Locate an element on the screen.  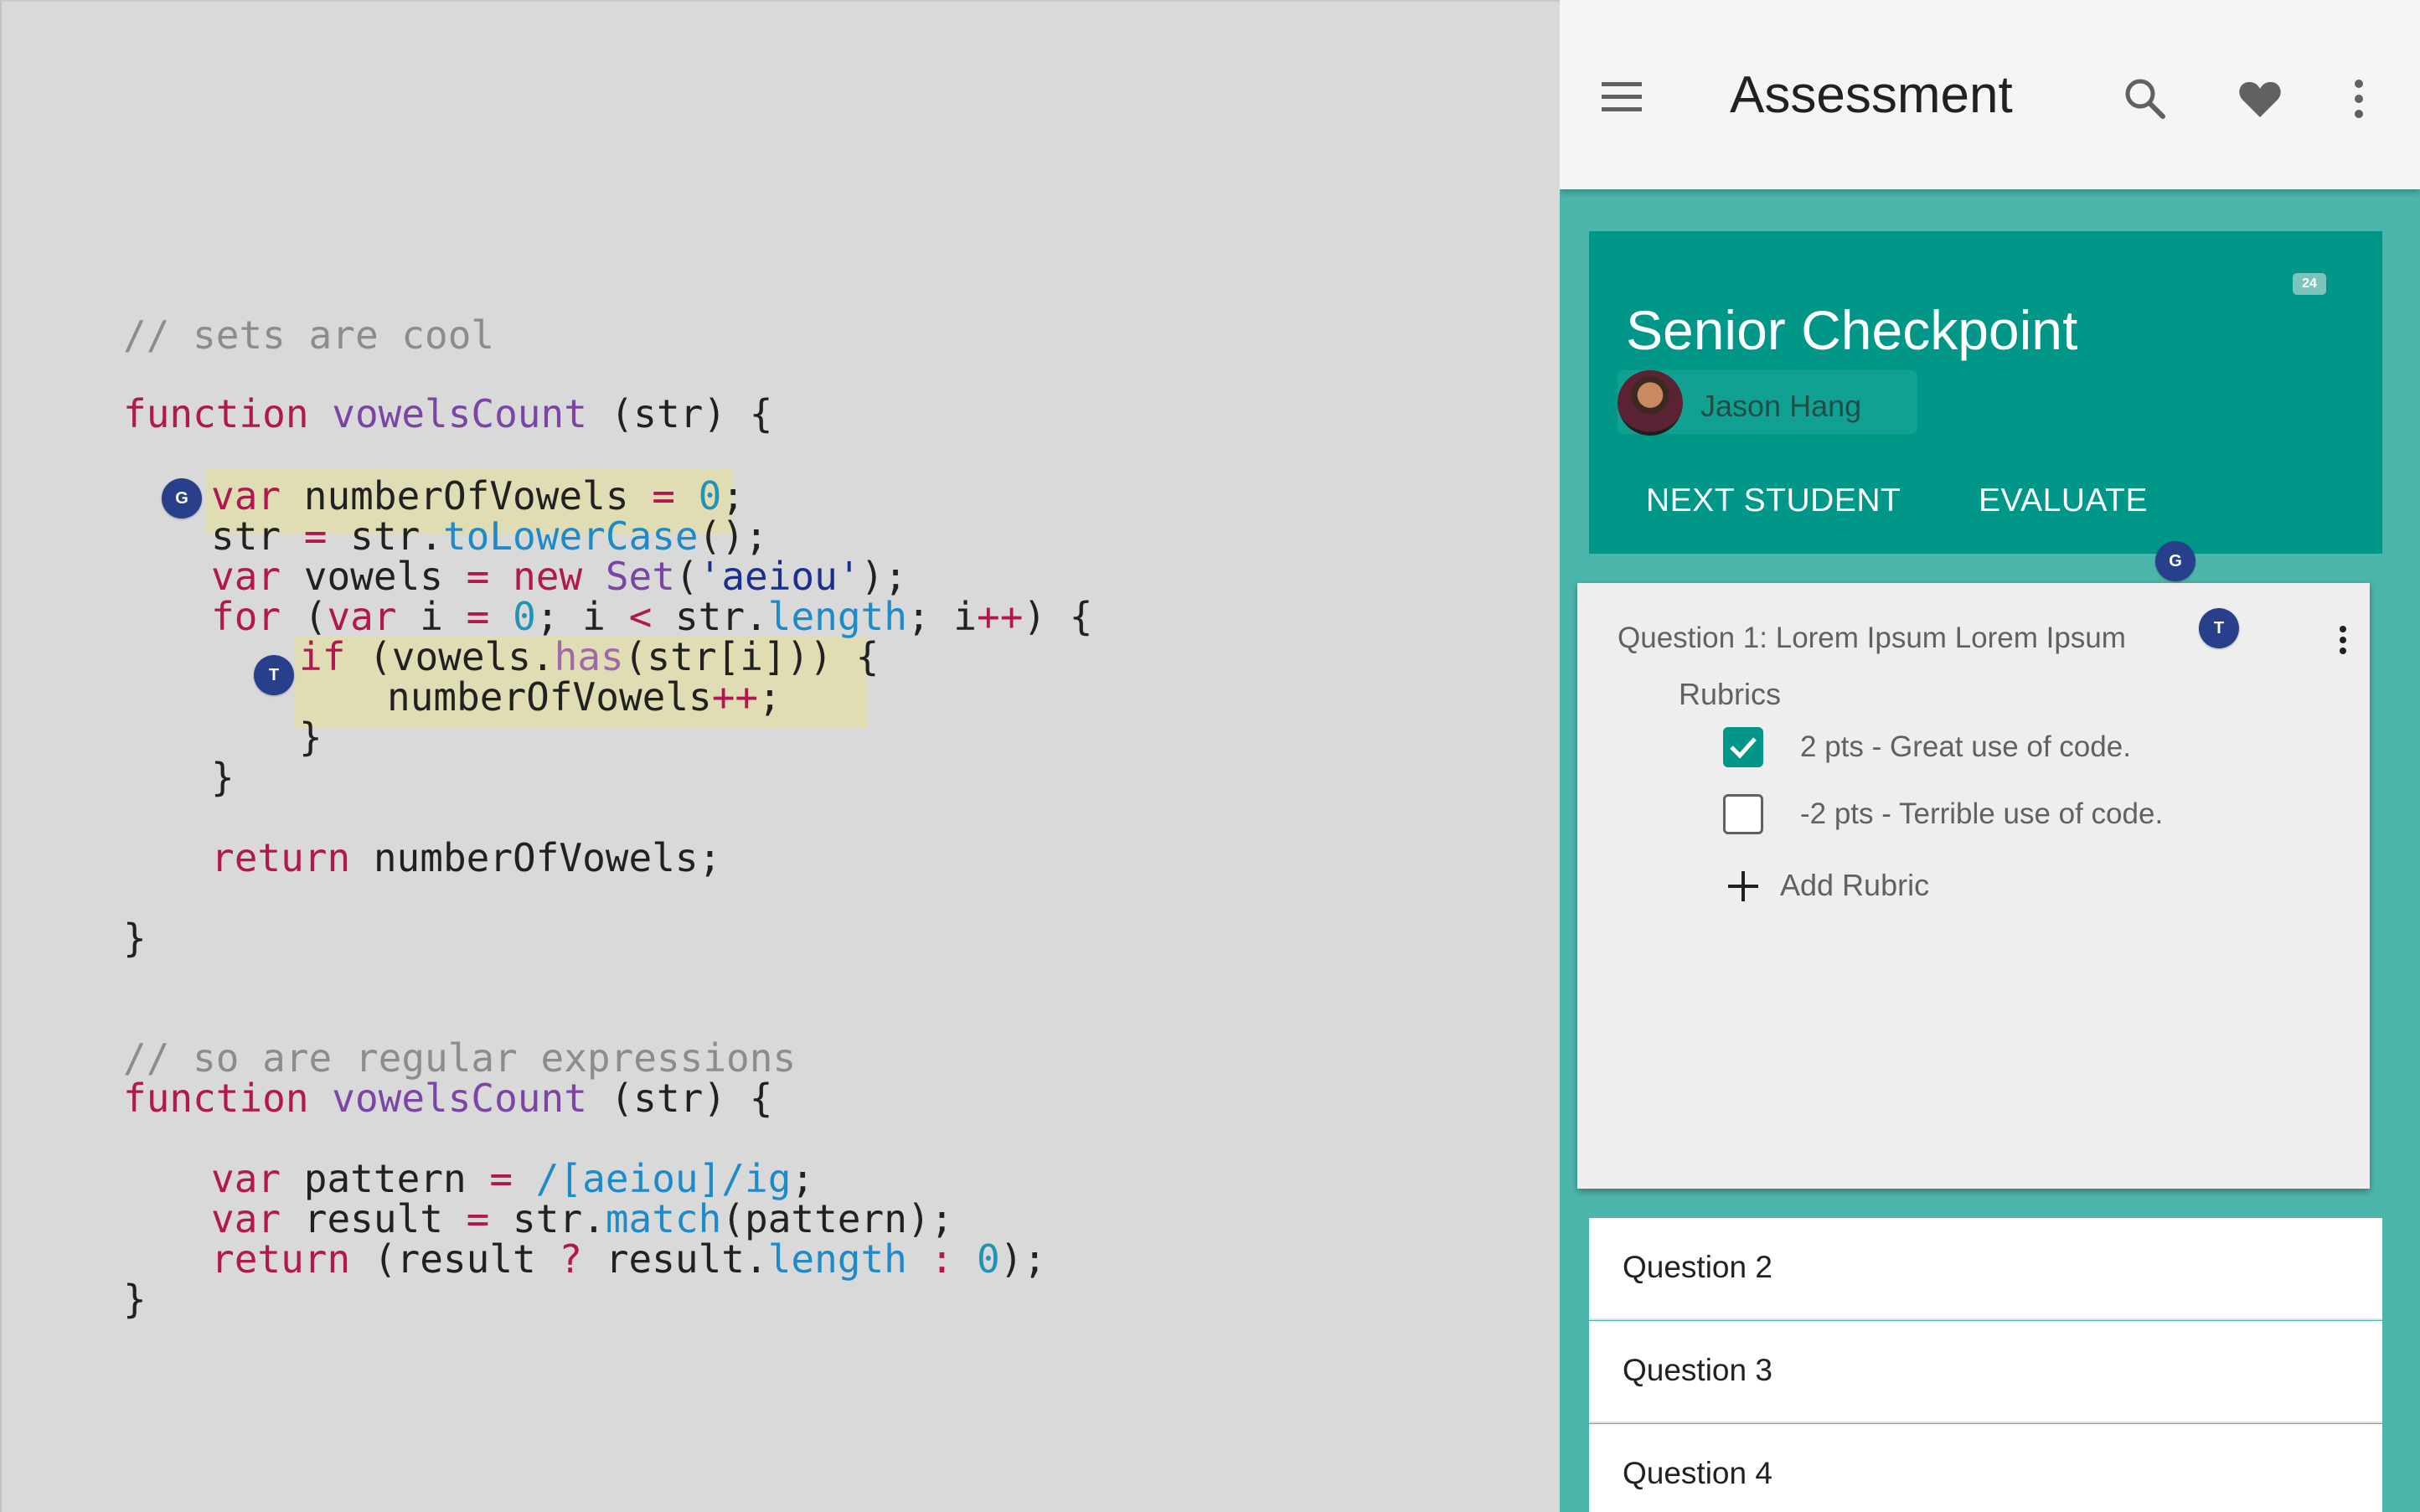
code-token: numberOfVowels; is located at coordinates (536, 857).